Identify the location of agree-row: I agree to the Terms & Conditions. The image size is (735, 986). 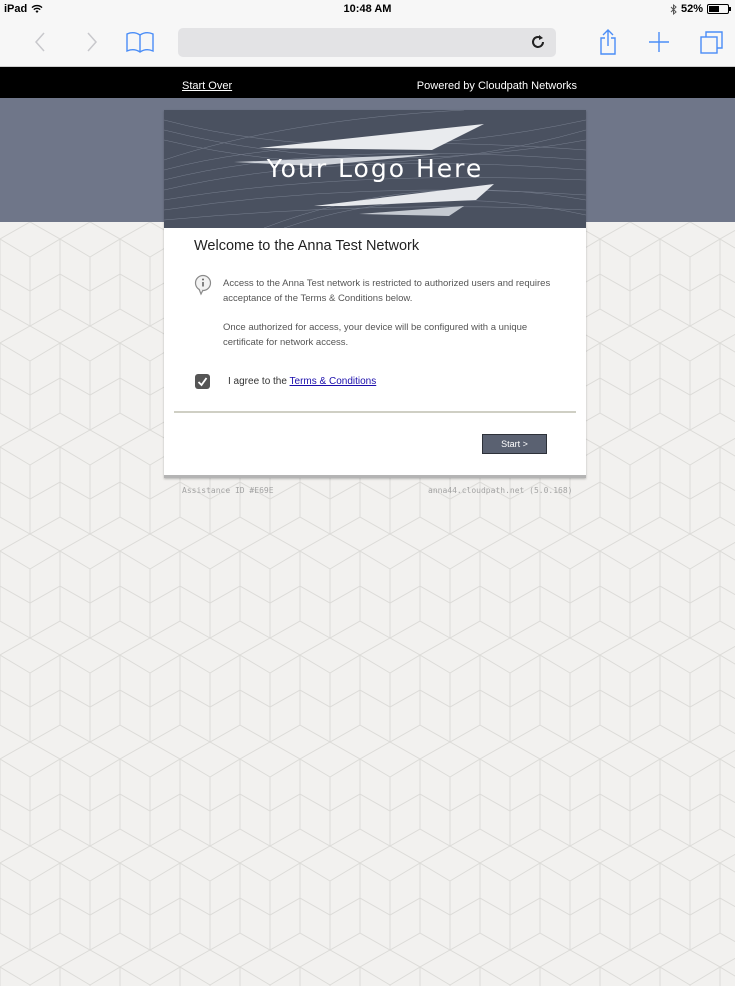
(285, 381).